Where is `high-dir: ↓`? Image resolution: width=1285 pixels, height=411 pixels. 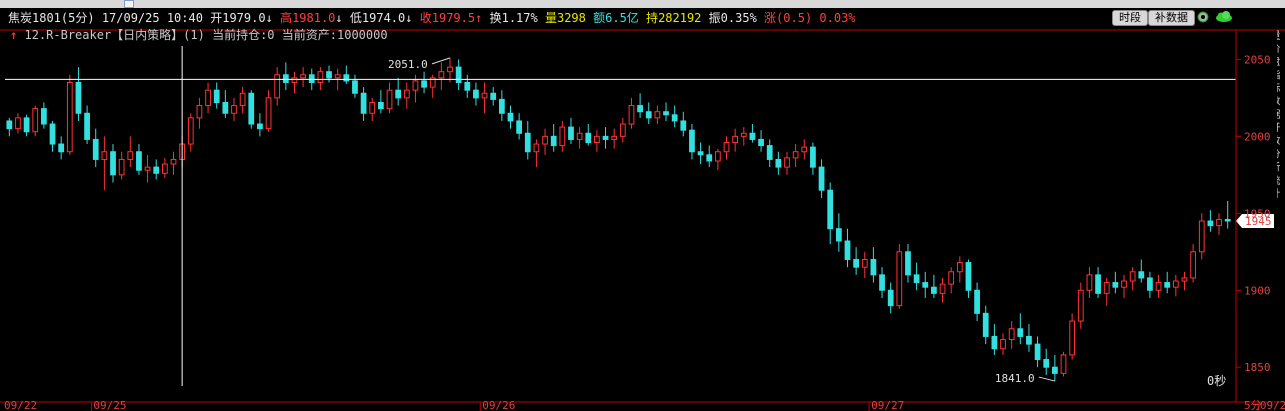 high-dir: ↓ is located at coordinates (339, 18).